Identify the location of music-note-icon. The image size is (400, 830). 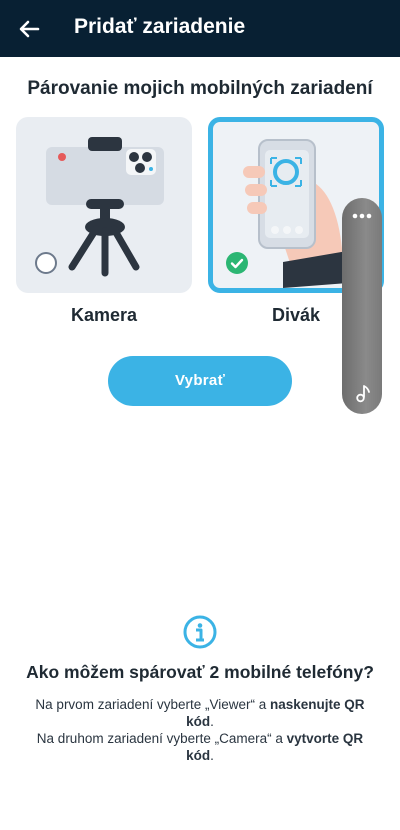
(362, 394).